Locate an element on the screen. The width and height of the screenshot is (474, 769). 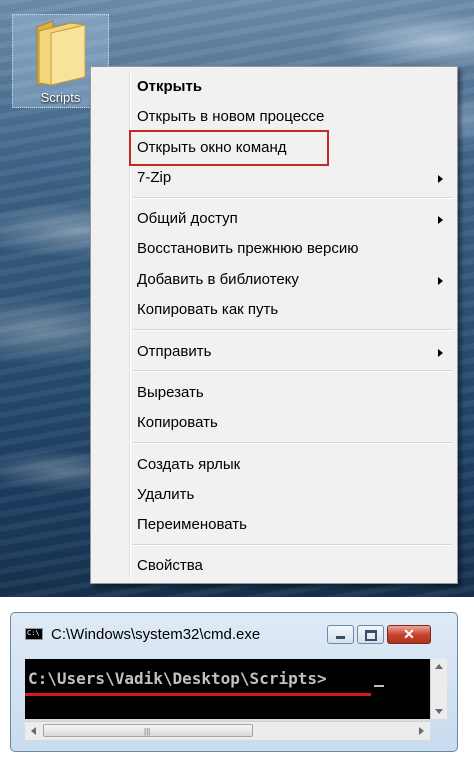
cmd-app-icon: C:\ is located at coordinates (34, 634).